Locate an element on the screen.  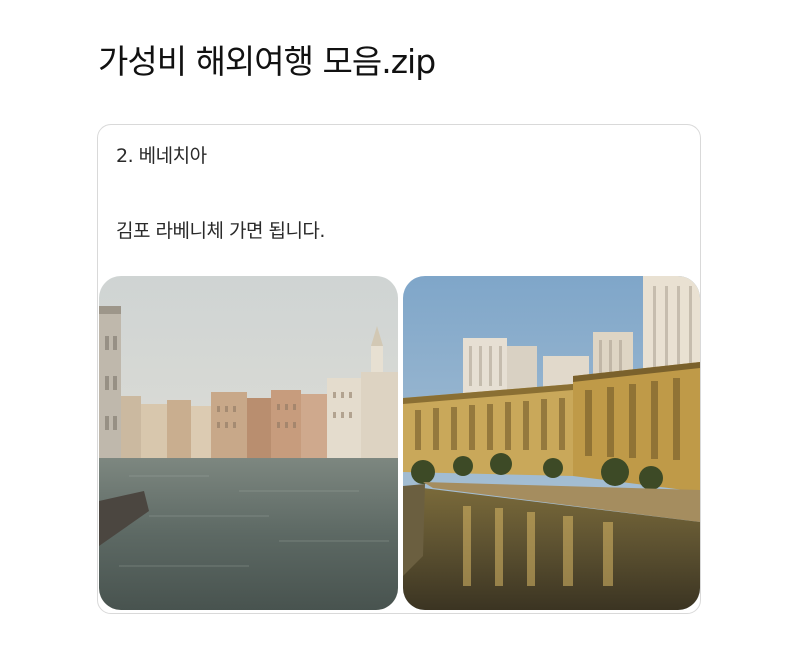
card-body-text: 김포 라베니체 가면 됩니다. is located at coordinates (220, 231).